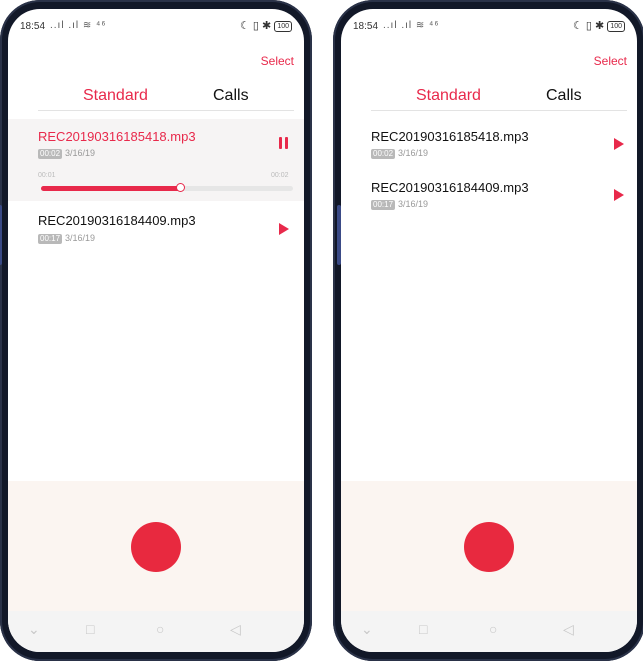  Describe the element at coordinates (1, 235) in the screenshot. I see `volume-button` at that location.